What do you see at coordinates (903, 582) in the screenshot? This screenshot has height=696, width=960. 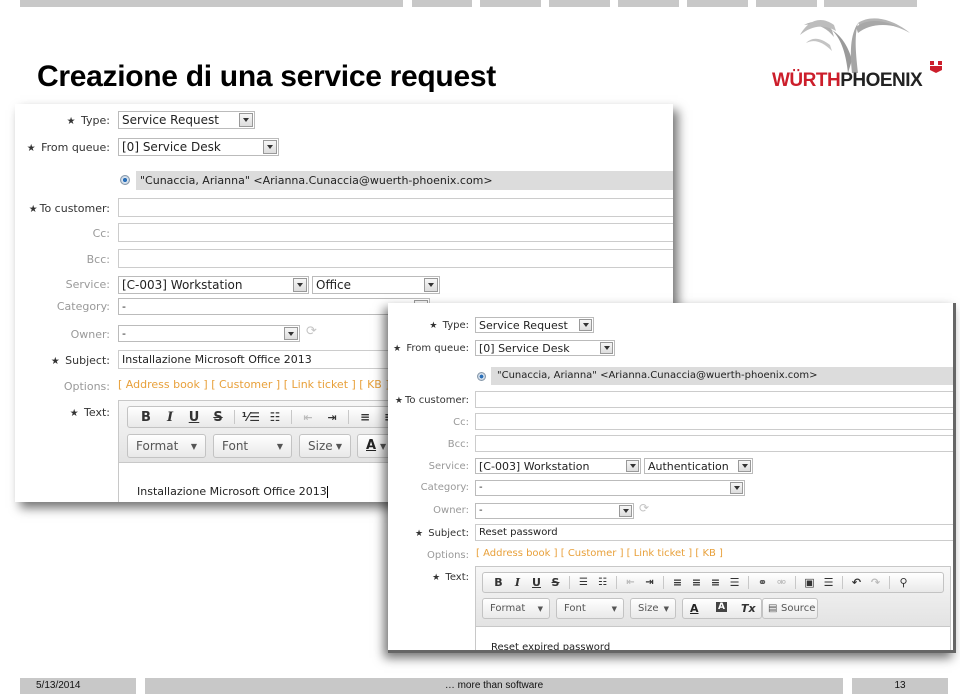 I see `search-icon: ⚲` at bounding box center [903, 582].